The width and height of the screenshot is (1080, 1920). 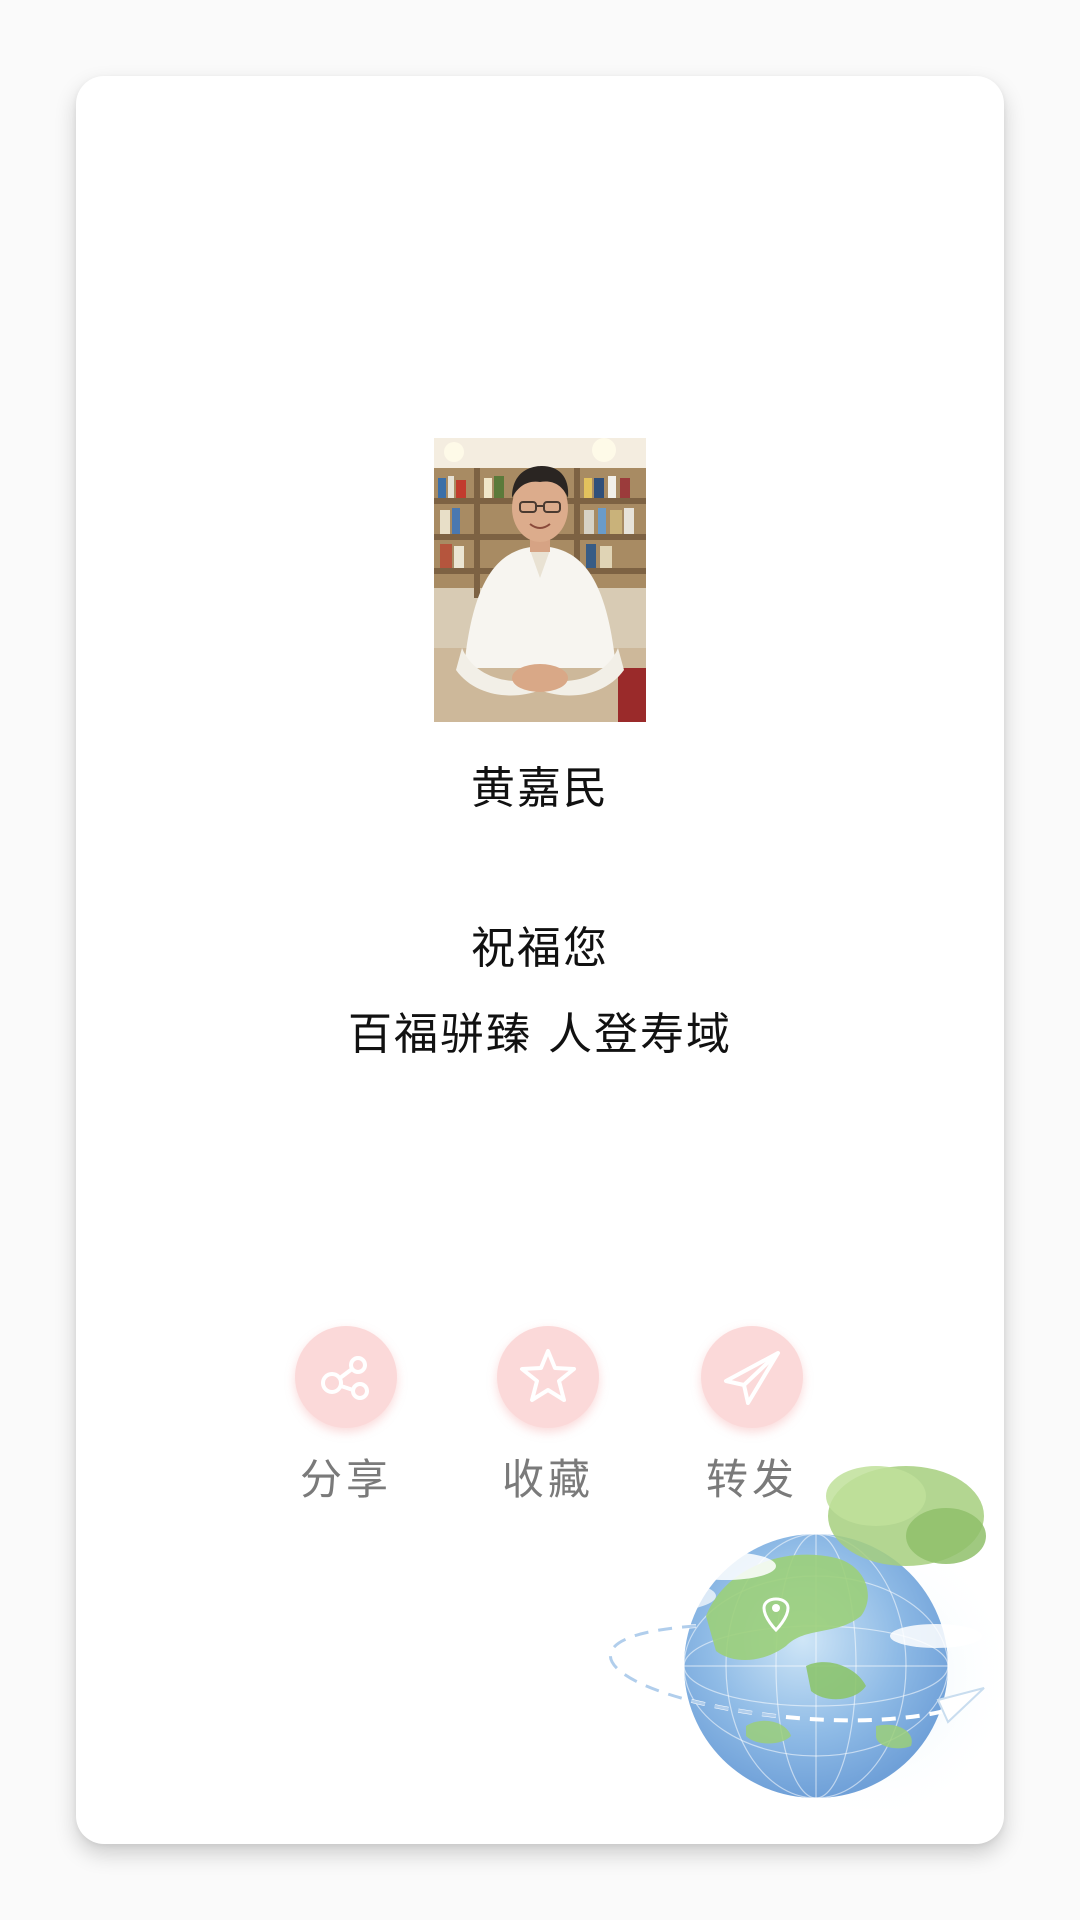 What do you see at coordinates (540, 1034) in the screenshot?
I see `blessing-text: 百福骈臻 人登寿域` at bounding box center [540, 1034].